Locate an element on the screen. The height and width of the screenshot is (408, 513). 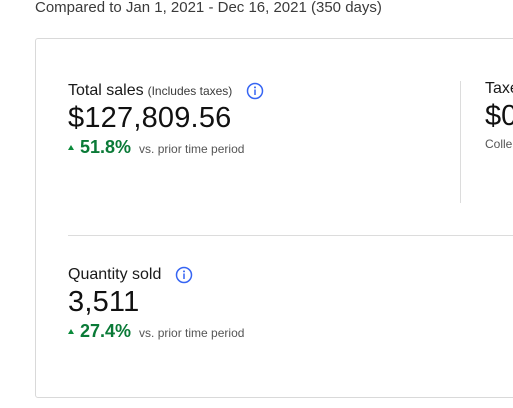
quantity-sold-change-note: vs. prior time period is located at coordinates (192, 333).